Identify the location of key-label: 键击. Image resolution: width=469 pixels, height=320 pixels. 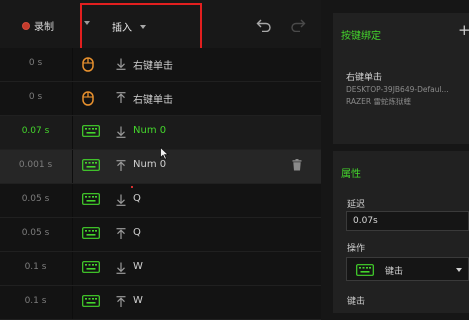
(356, 302).